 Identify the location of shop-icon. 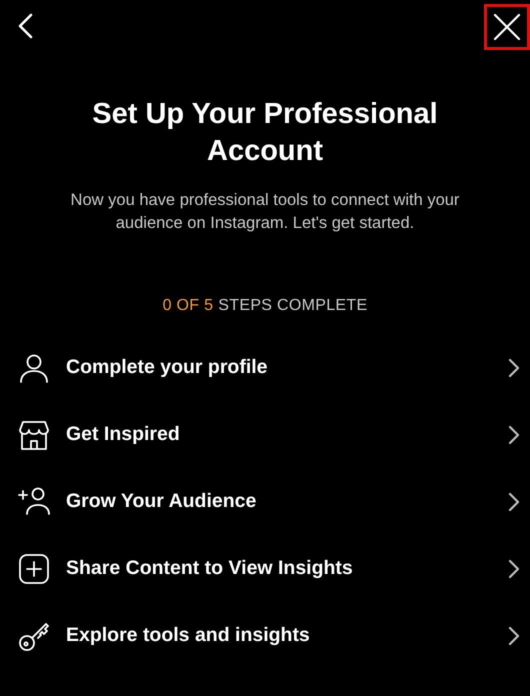
(34, 434).